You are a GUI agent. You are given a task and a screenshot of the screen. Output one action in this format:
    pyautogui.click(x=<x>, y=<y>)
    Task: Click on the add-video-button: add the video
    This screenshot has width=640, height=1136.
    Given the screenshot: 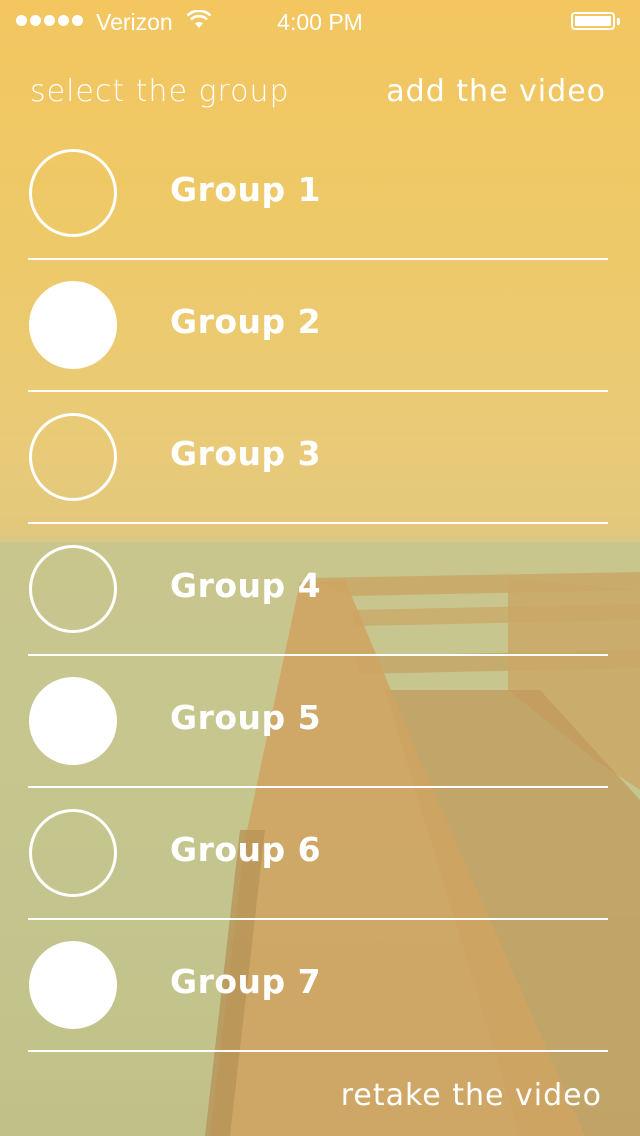 What is the action you would take?
    pyautogui.click(x=496, y=91)
    